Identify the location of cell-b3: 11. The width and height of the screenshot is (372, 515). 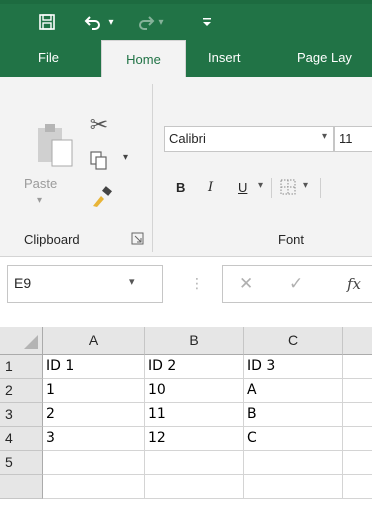
(194, 415).